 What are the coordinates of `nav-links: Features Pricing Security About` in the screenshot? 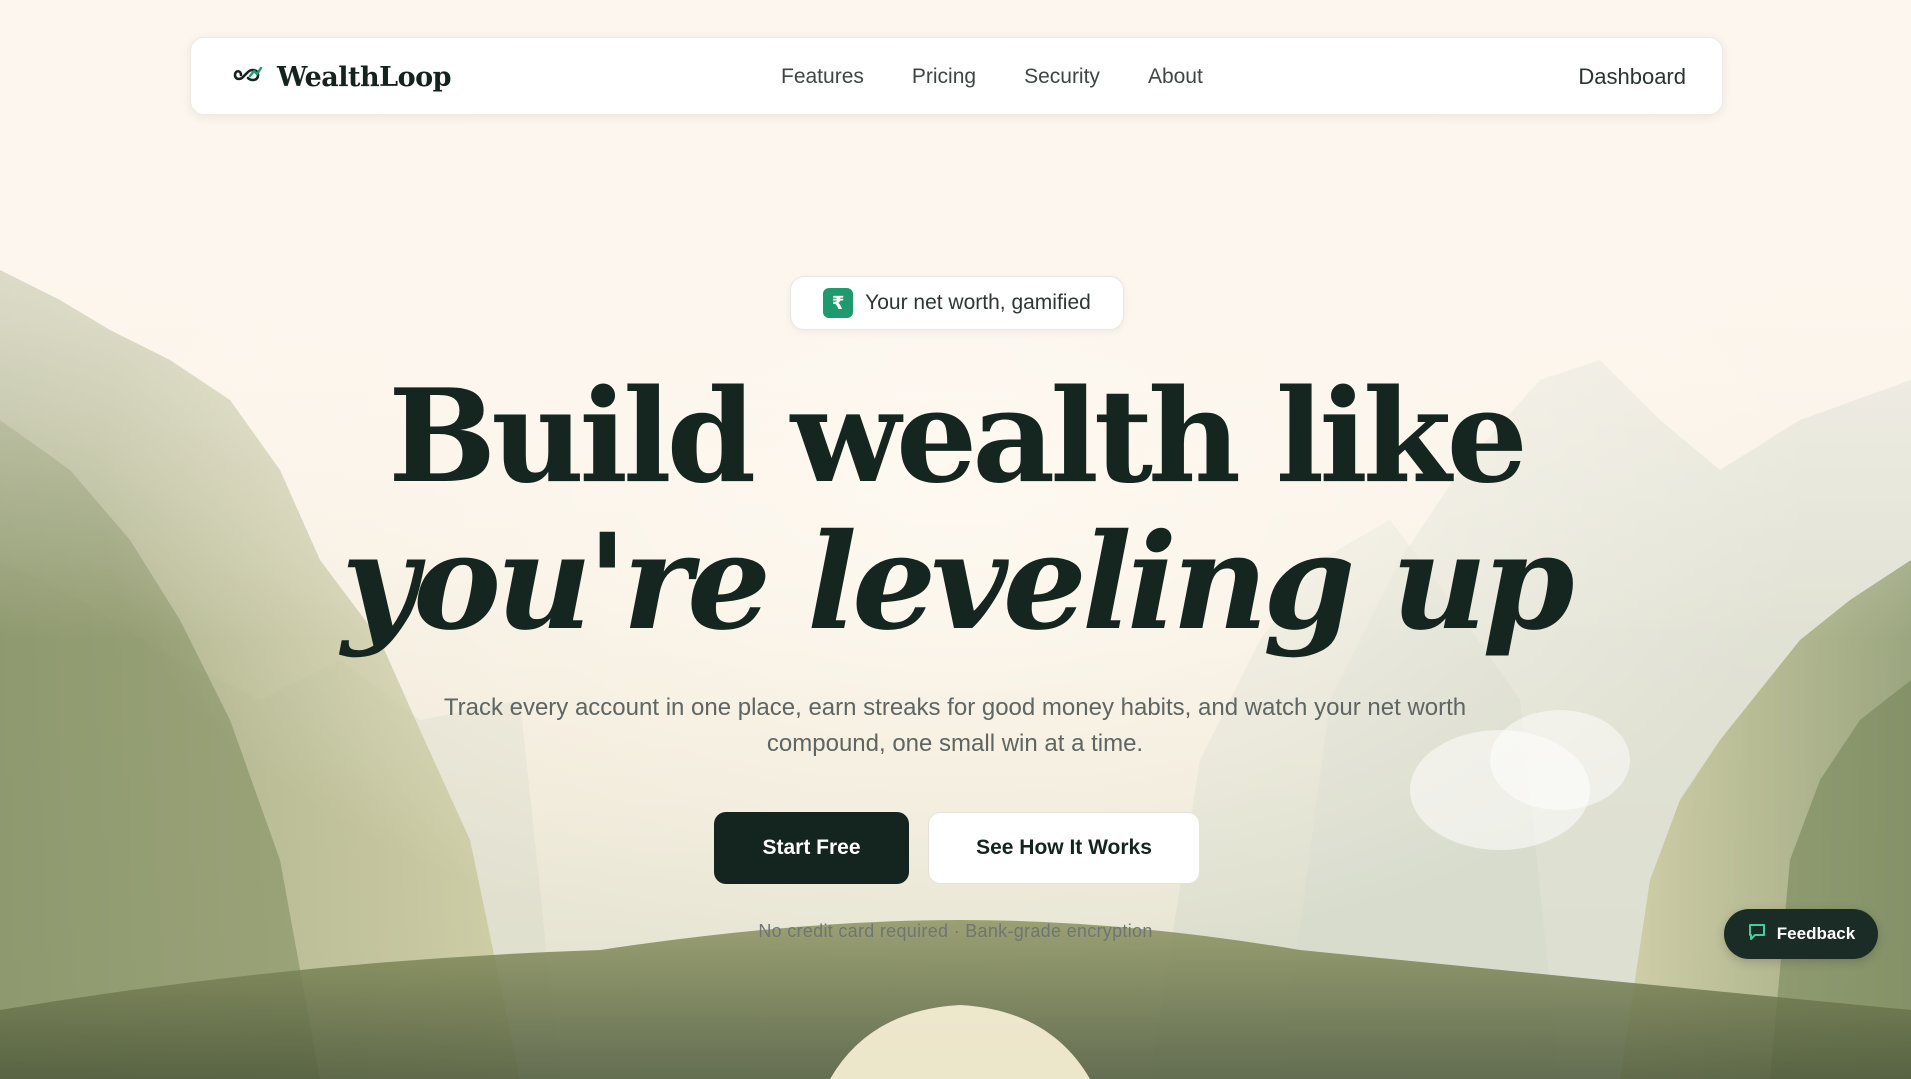 It's located at (992, 77).